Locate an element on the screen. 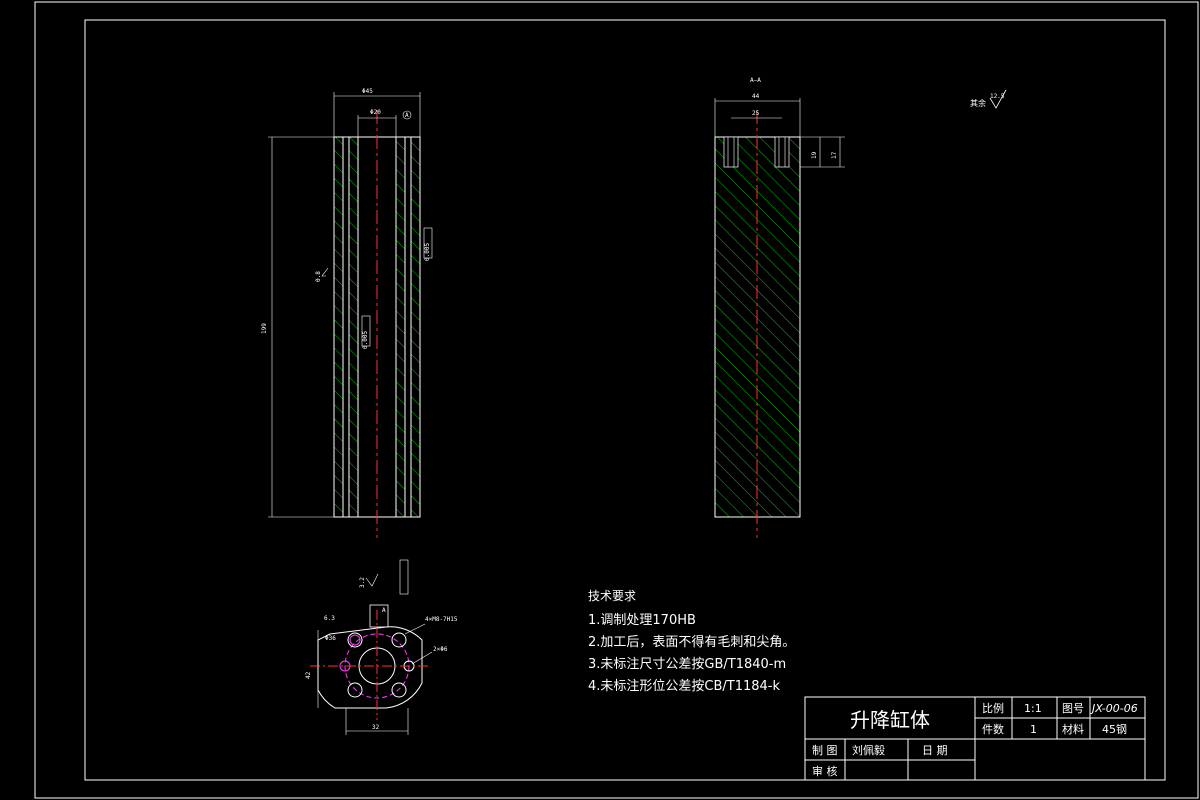 The height and width of the screenshot is (800, 1200). length-dim: 199 is located at coordinates (264, 328).